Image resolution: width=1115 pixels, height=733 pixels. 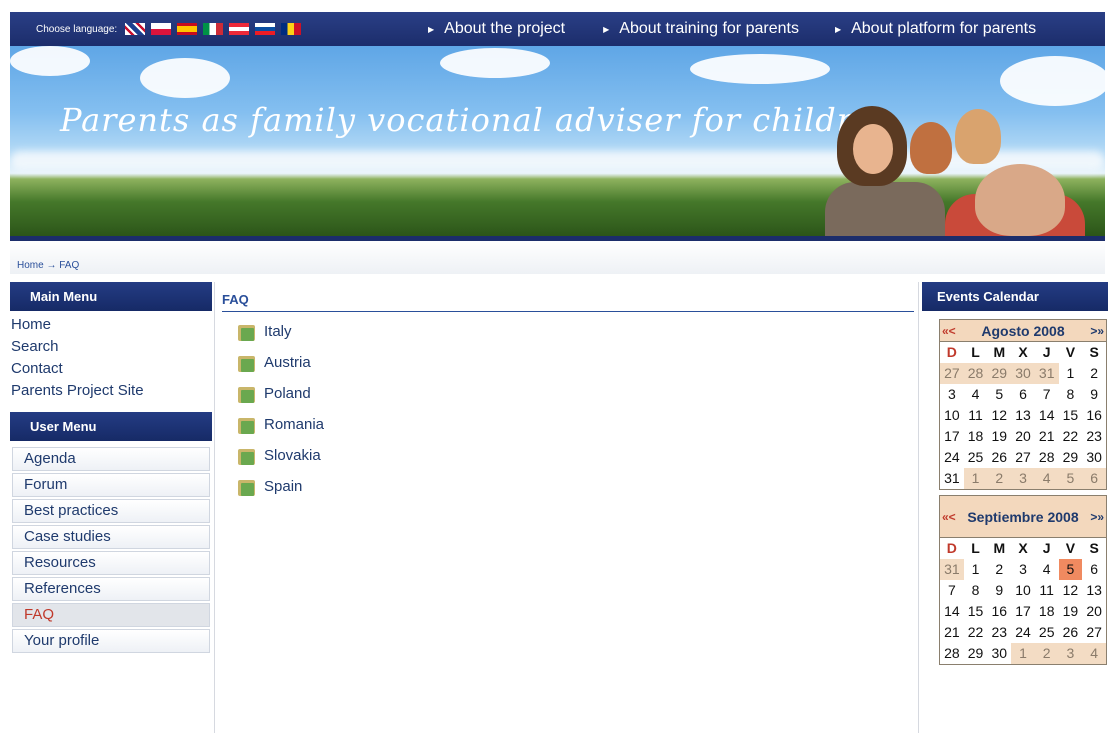 What do you see at coordinates (568, 424) in the screenshot?
I see `faq-category-romania: Romania` at bounding box center [568, 424].